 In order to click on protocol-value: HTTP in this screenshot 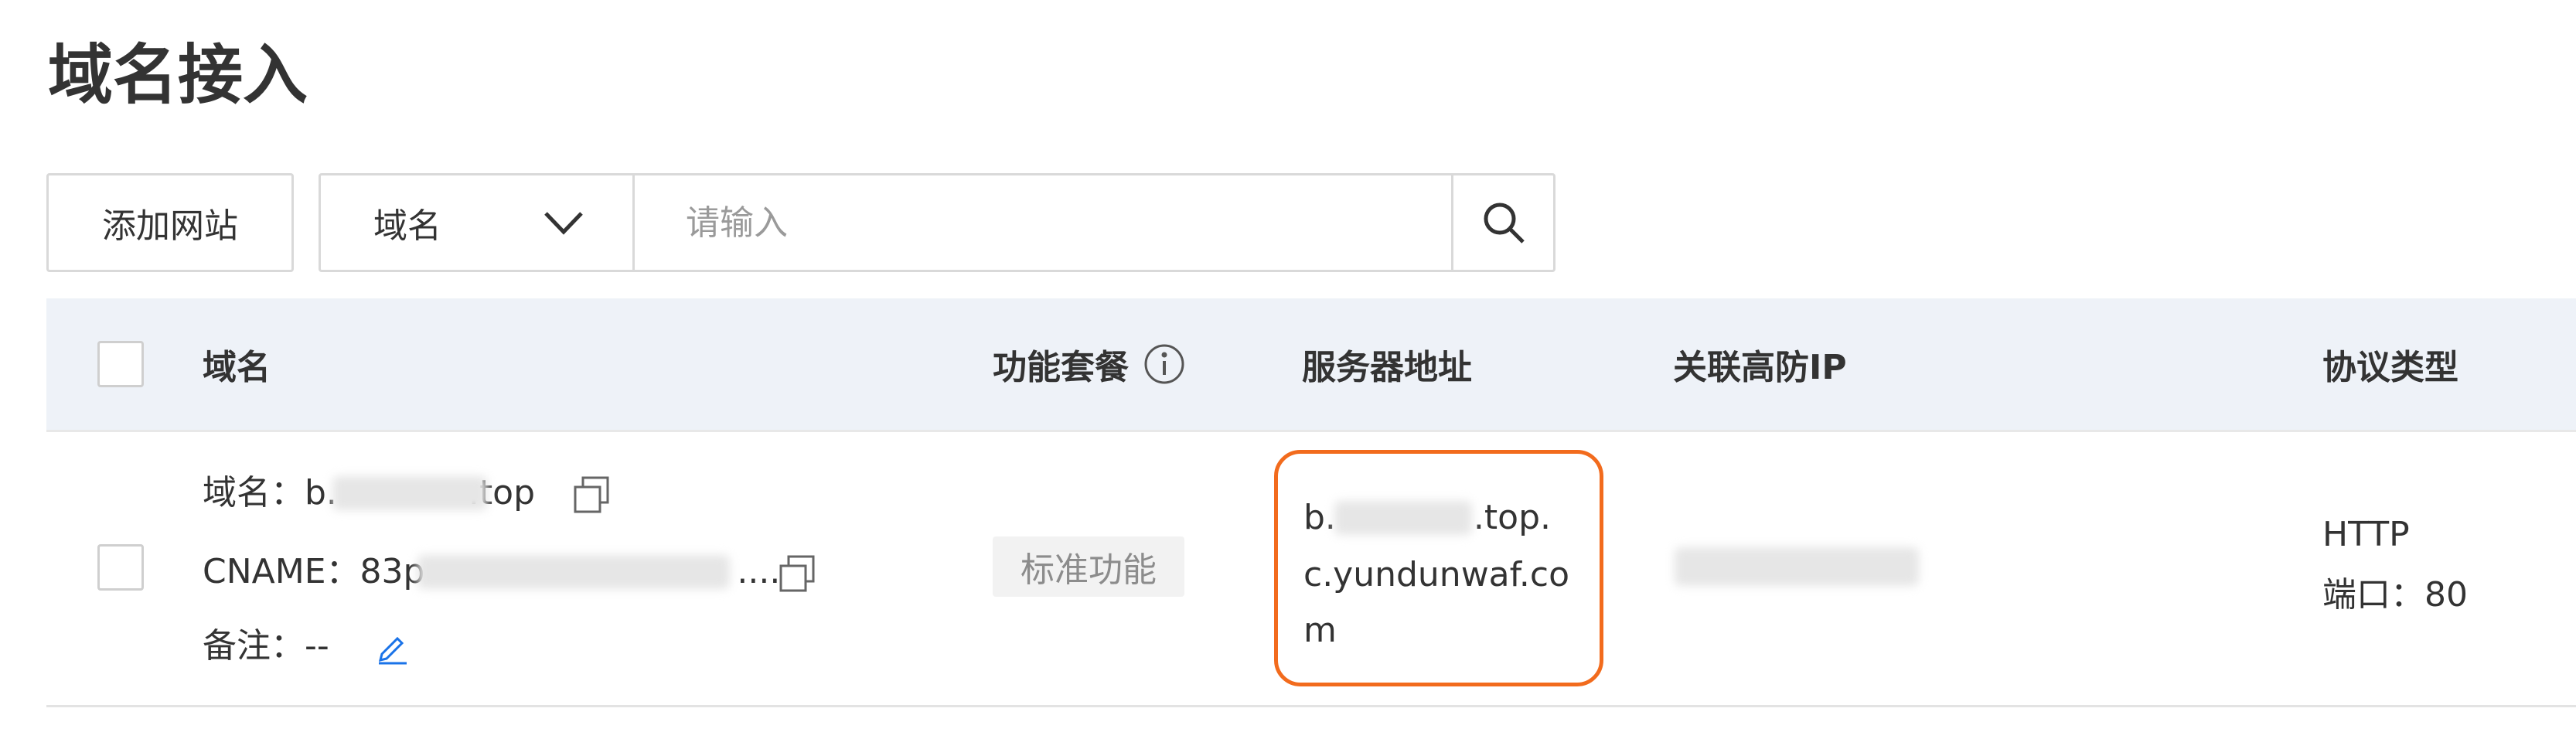, I will do `click(2366, 534)`.